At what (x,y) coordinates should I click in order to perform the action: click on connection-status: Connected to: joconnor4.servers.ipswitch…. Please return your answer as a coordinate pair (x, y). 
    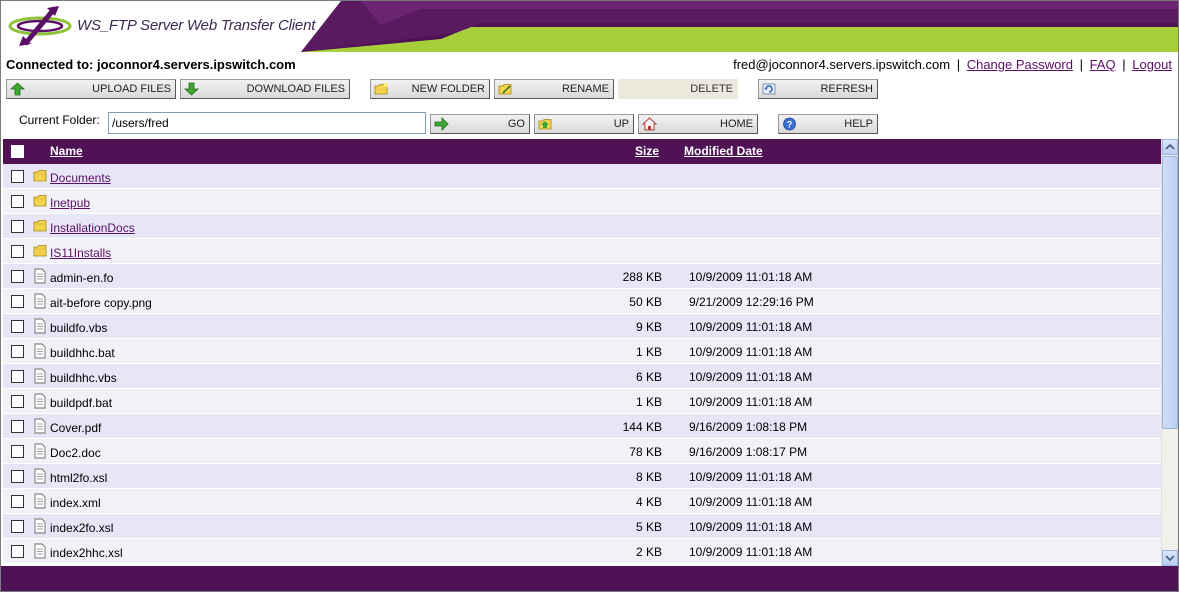
    Looking at the image, I should click on (151, 64).